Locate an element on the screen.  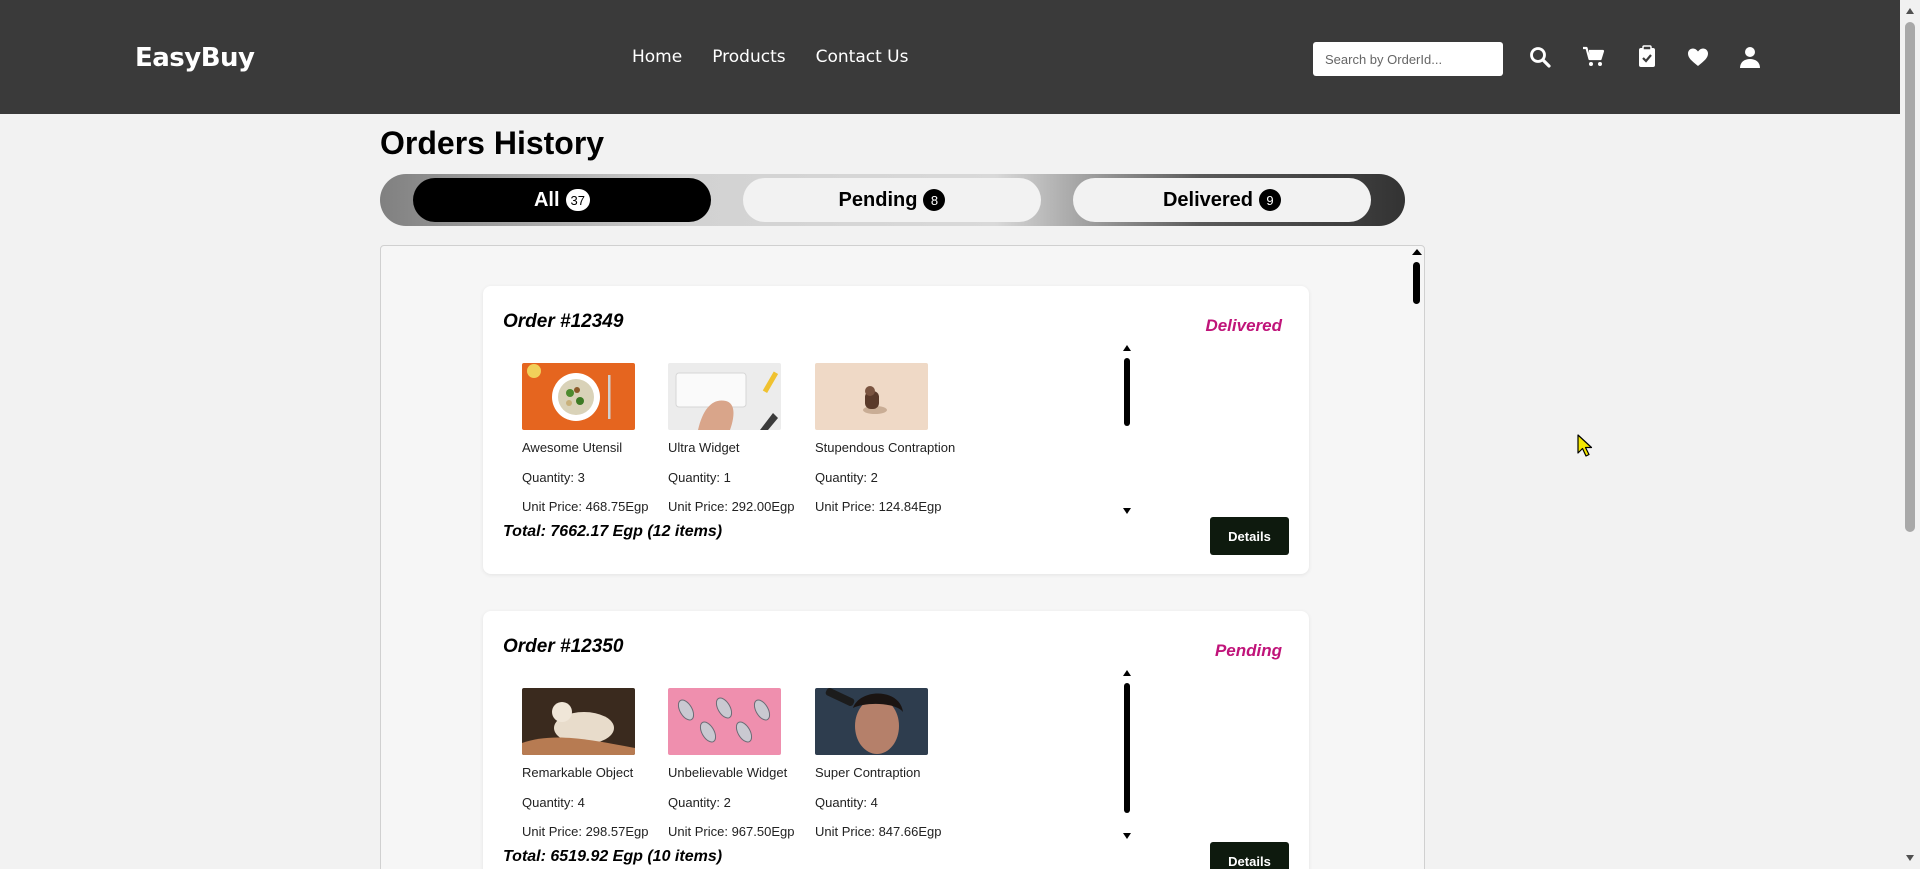
item-name: Awesome Utensil is located at coordinates (572, 447).